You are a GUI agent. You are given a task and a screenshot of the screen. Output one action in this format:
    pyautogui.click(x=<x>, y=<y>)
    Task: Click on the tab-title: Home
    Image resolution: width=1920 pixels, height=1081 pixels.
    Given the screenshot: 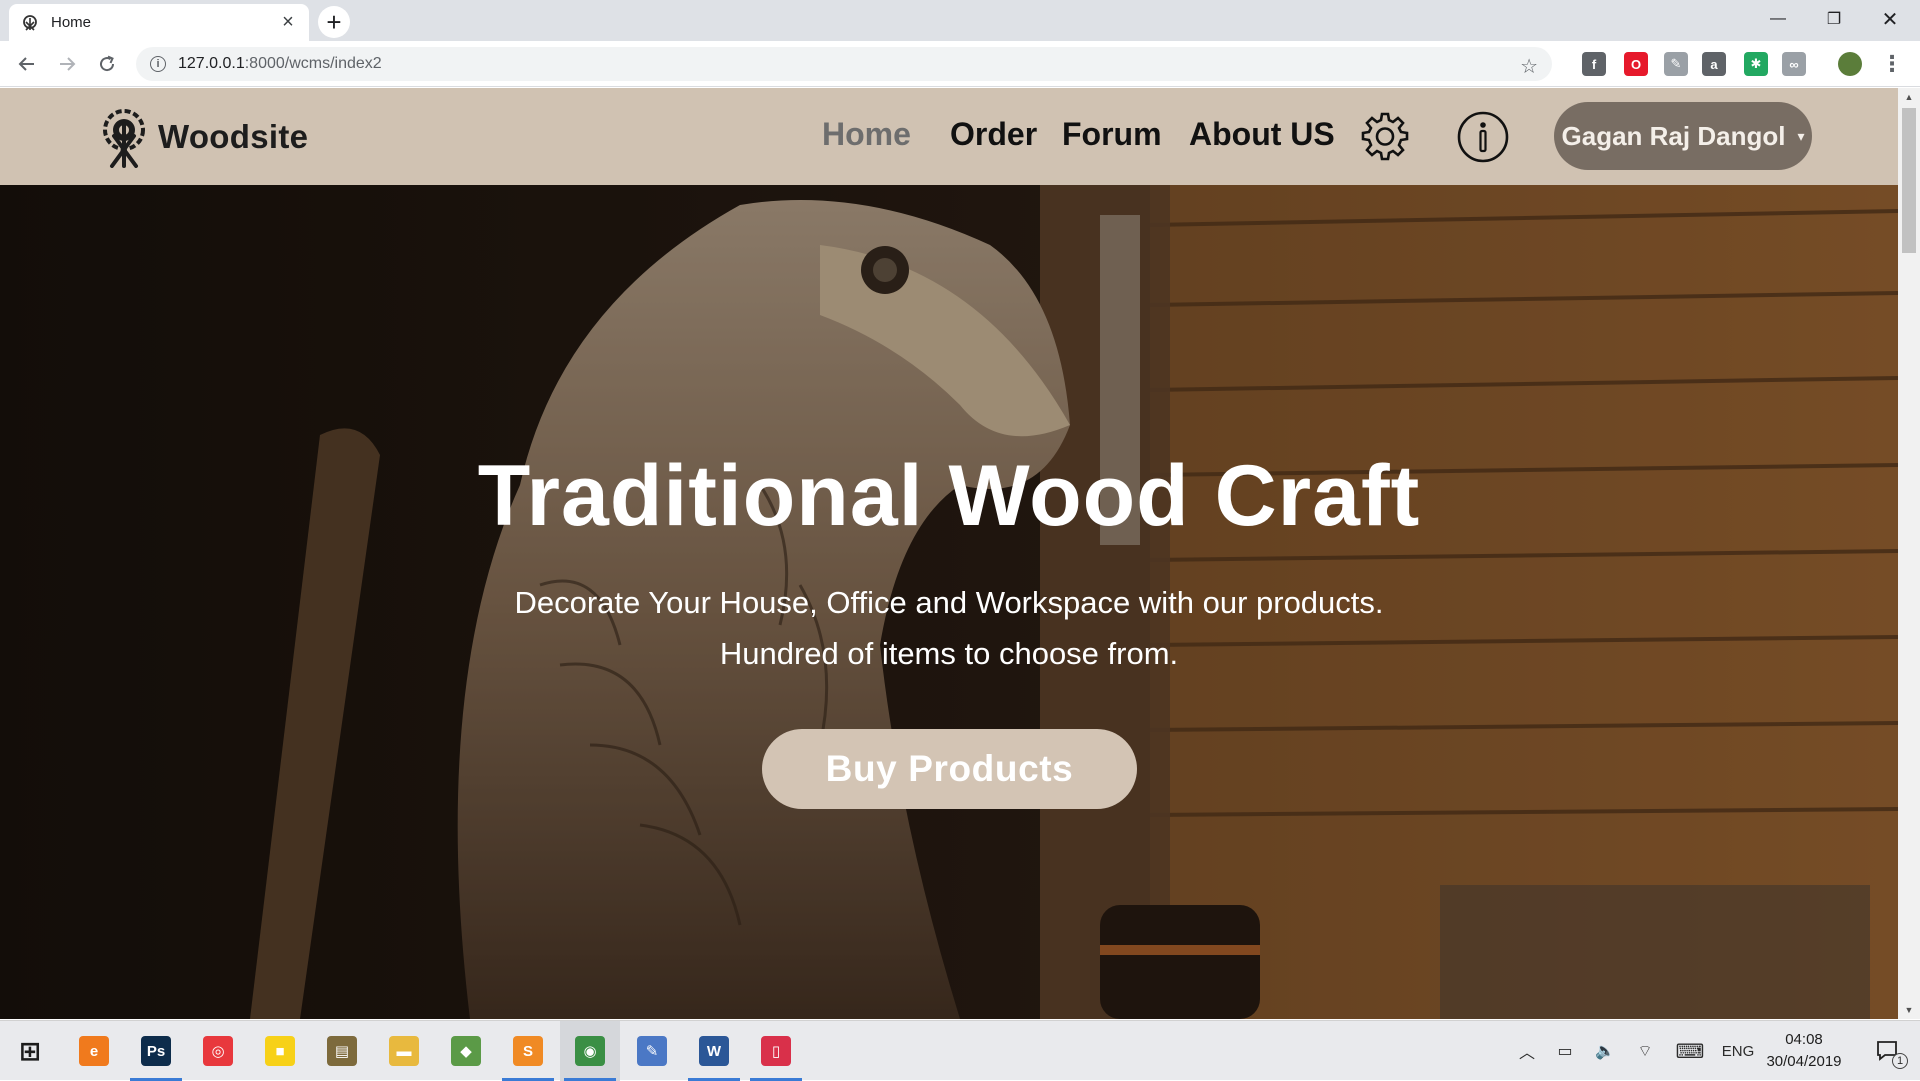 What is the action you would take?
    pyautogui.click(x=71, y=22)
    